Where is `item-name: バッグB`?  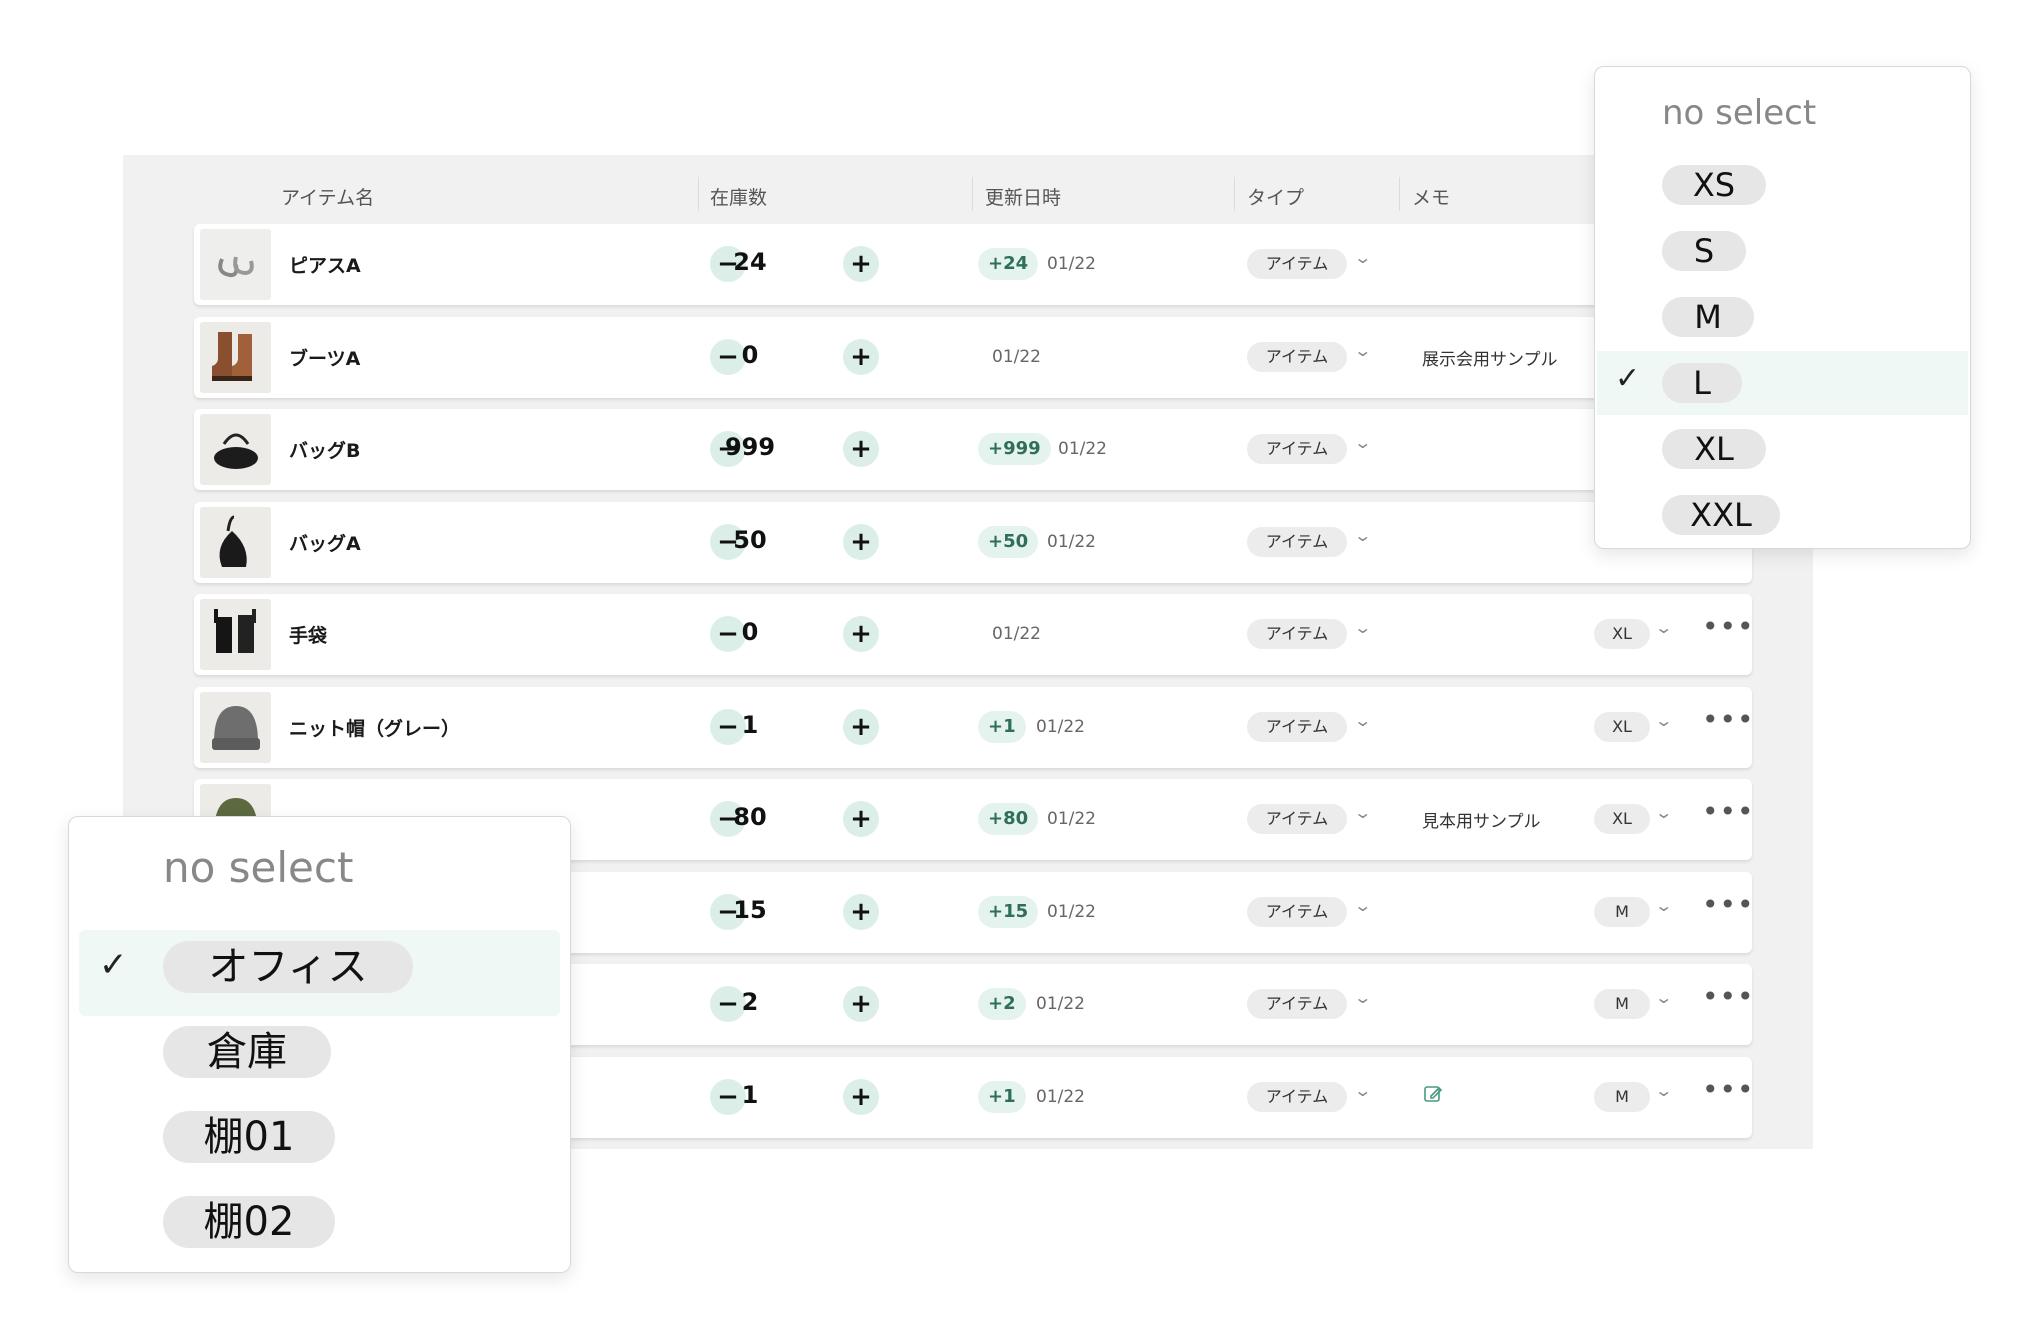
item-name: バッグB is located at coordinates (324, 449).